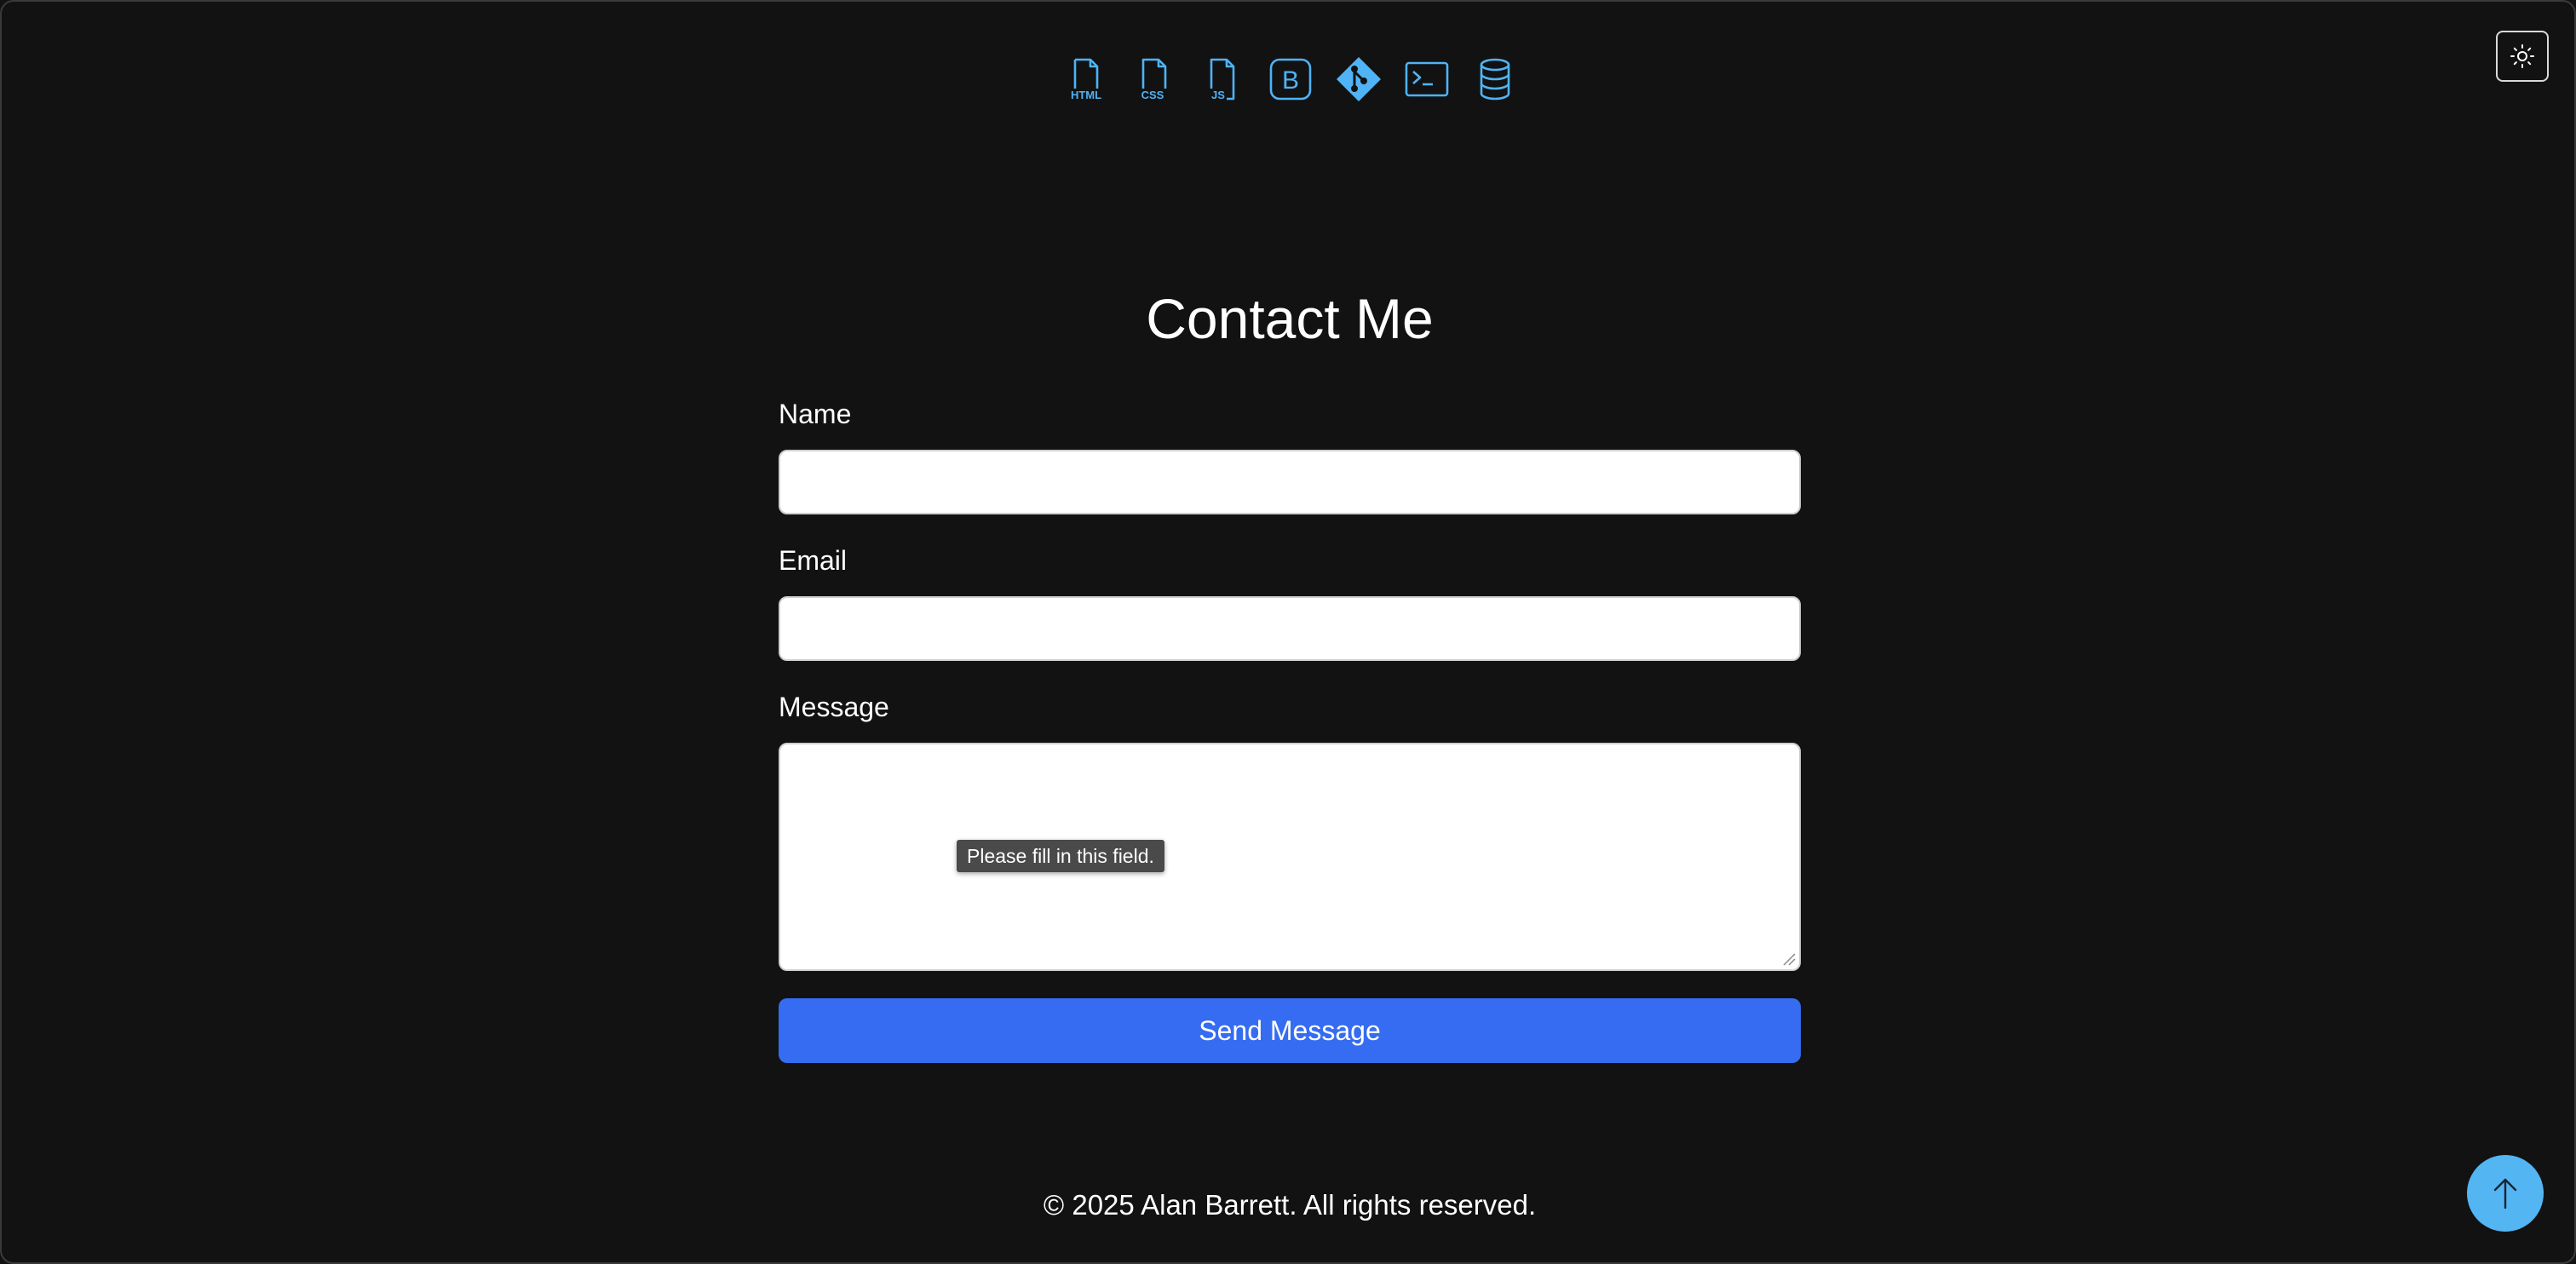  Describe the element at coordinates (813, 560) in the screenshot. I see `email-label: Email` at that location.